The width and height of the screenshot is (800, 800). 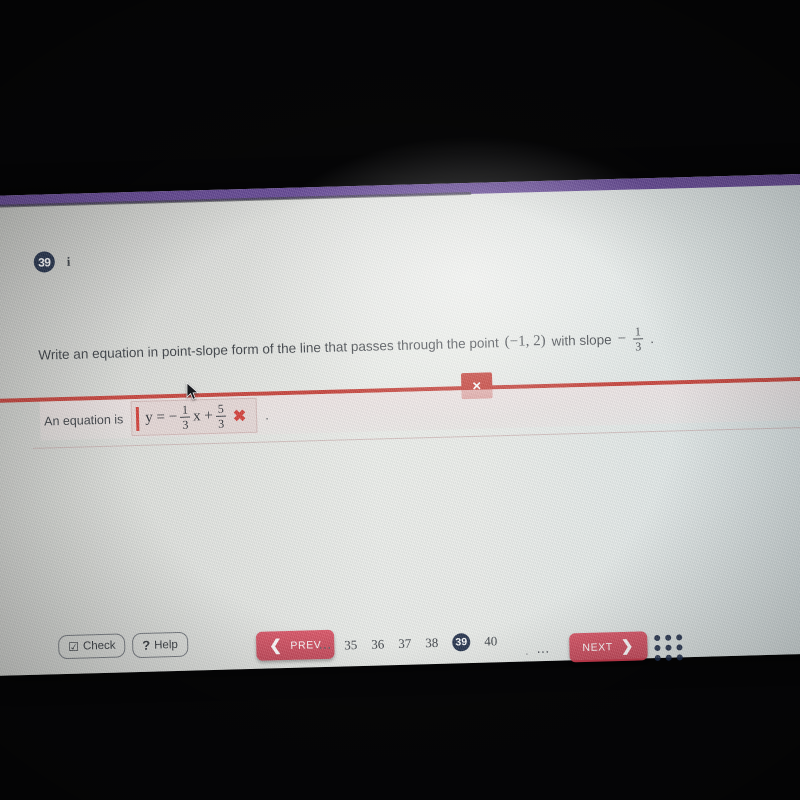 I want to click on const-numerator: 5, so click(x=220, y=408).